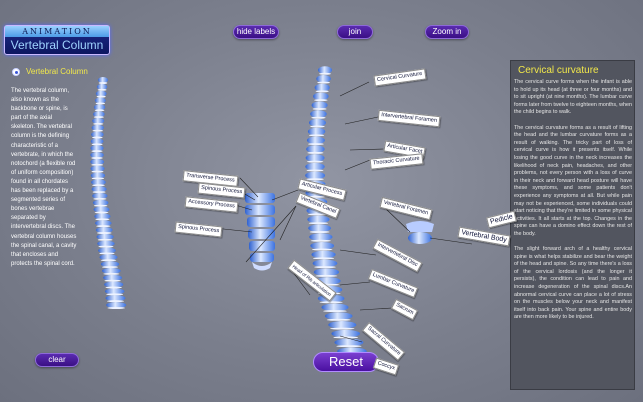 Image resolution: width=643 pixels, height=402 pixels. Describe the element at coordinates (355, 32) in the screenshot. I see `join-button: join` at that location.